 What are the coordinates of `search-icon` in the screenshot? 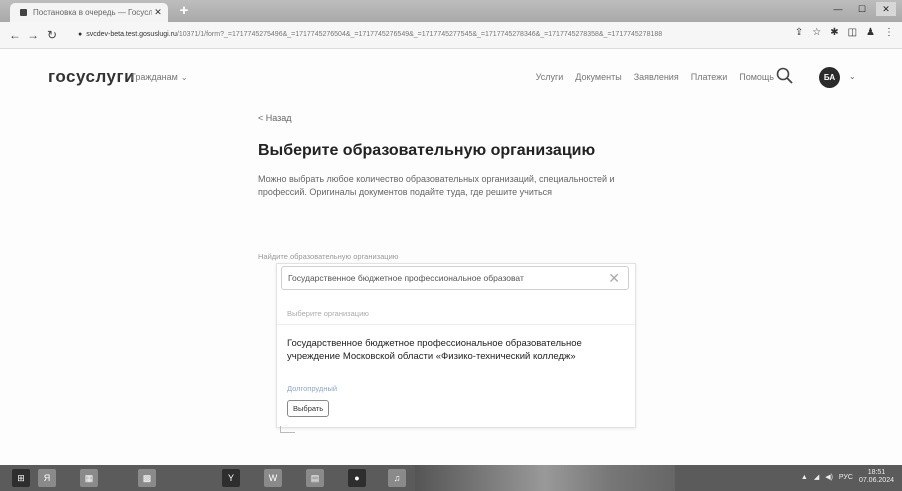 It's located at (785, 76).